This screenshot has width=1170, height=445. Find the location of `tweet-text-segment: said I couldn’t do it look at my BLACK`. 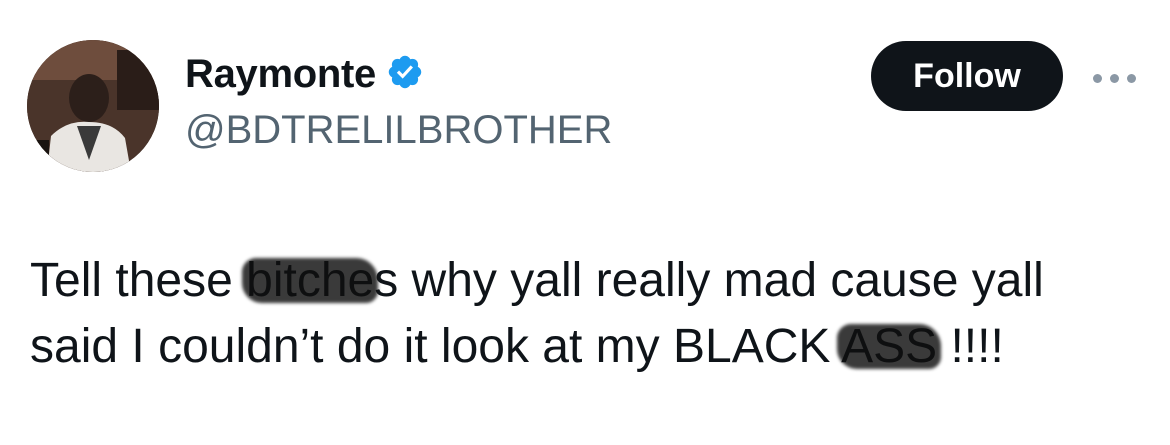

tweet-text-segment: said I couldn’t do it look at my BLACK is located at coordinates (436, 346).